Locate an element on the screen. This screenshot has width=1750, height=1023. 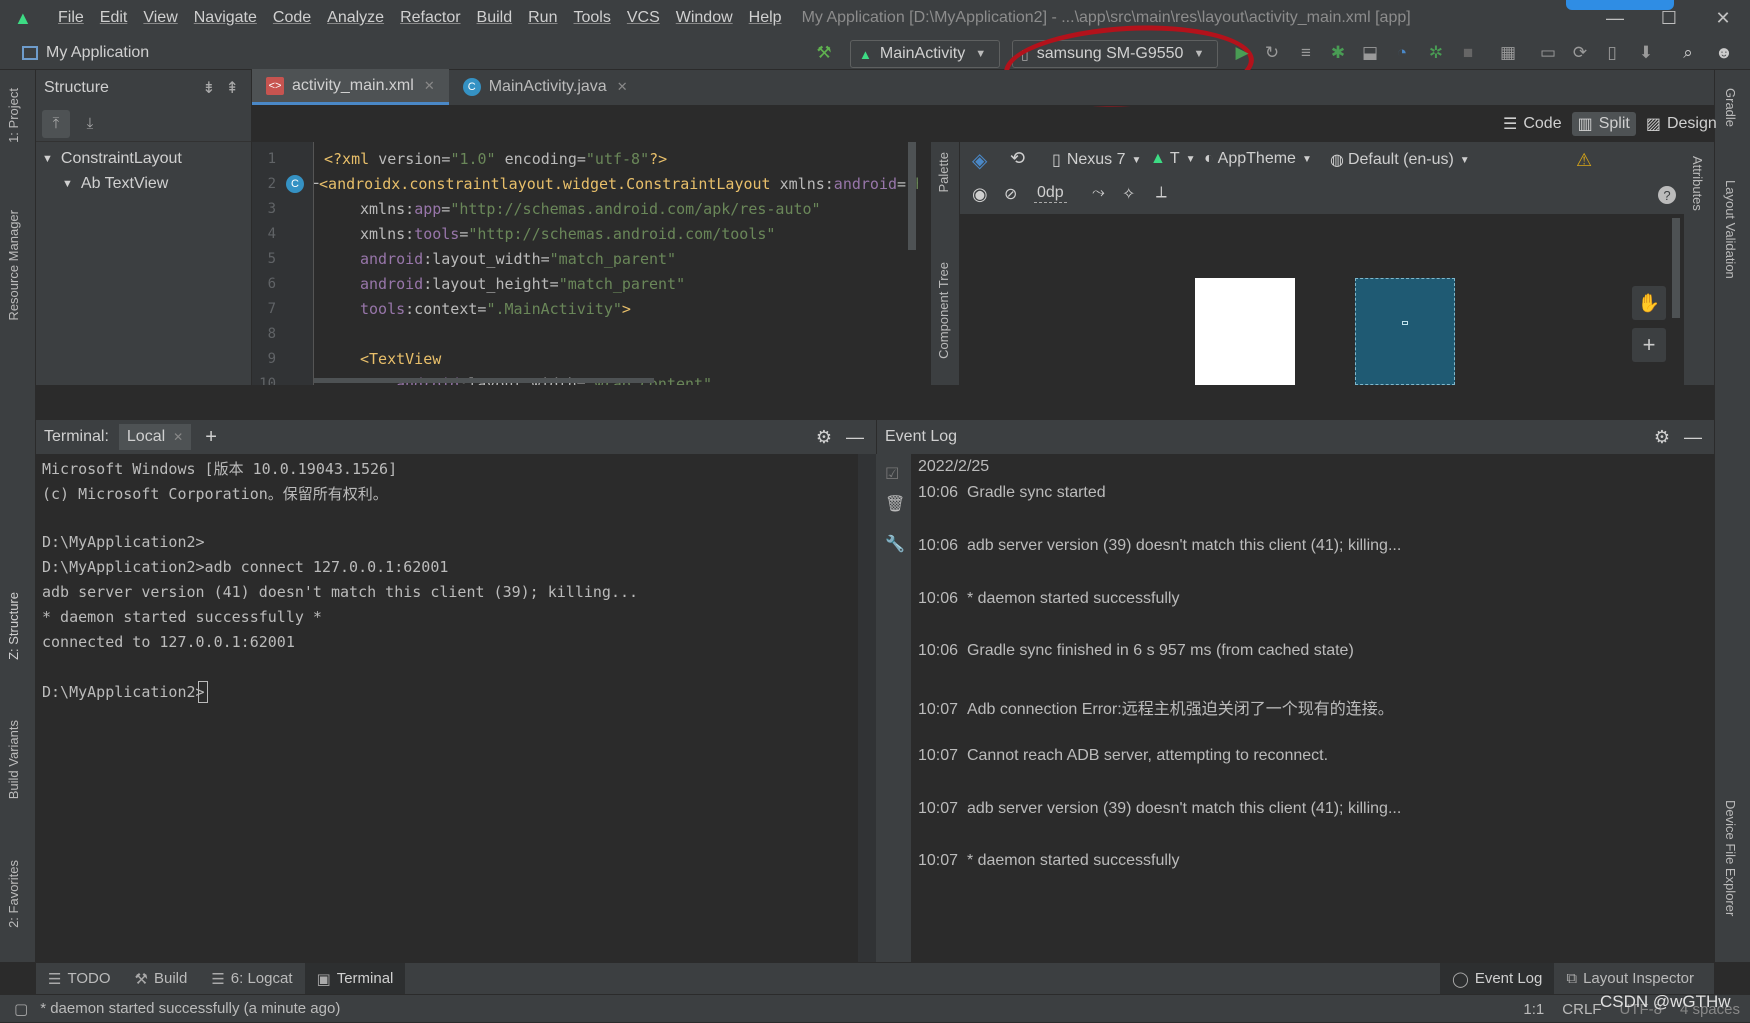
tool-tab-component-tree: Component Tree is located at coordinates (943, 310).